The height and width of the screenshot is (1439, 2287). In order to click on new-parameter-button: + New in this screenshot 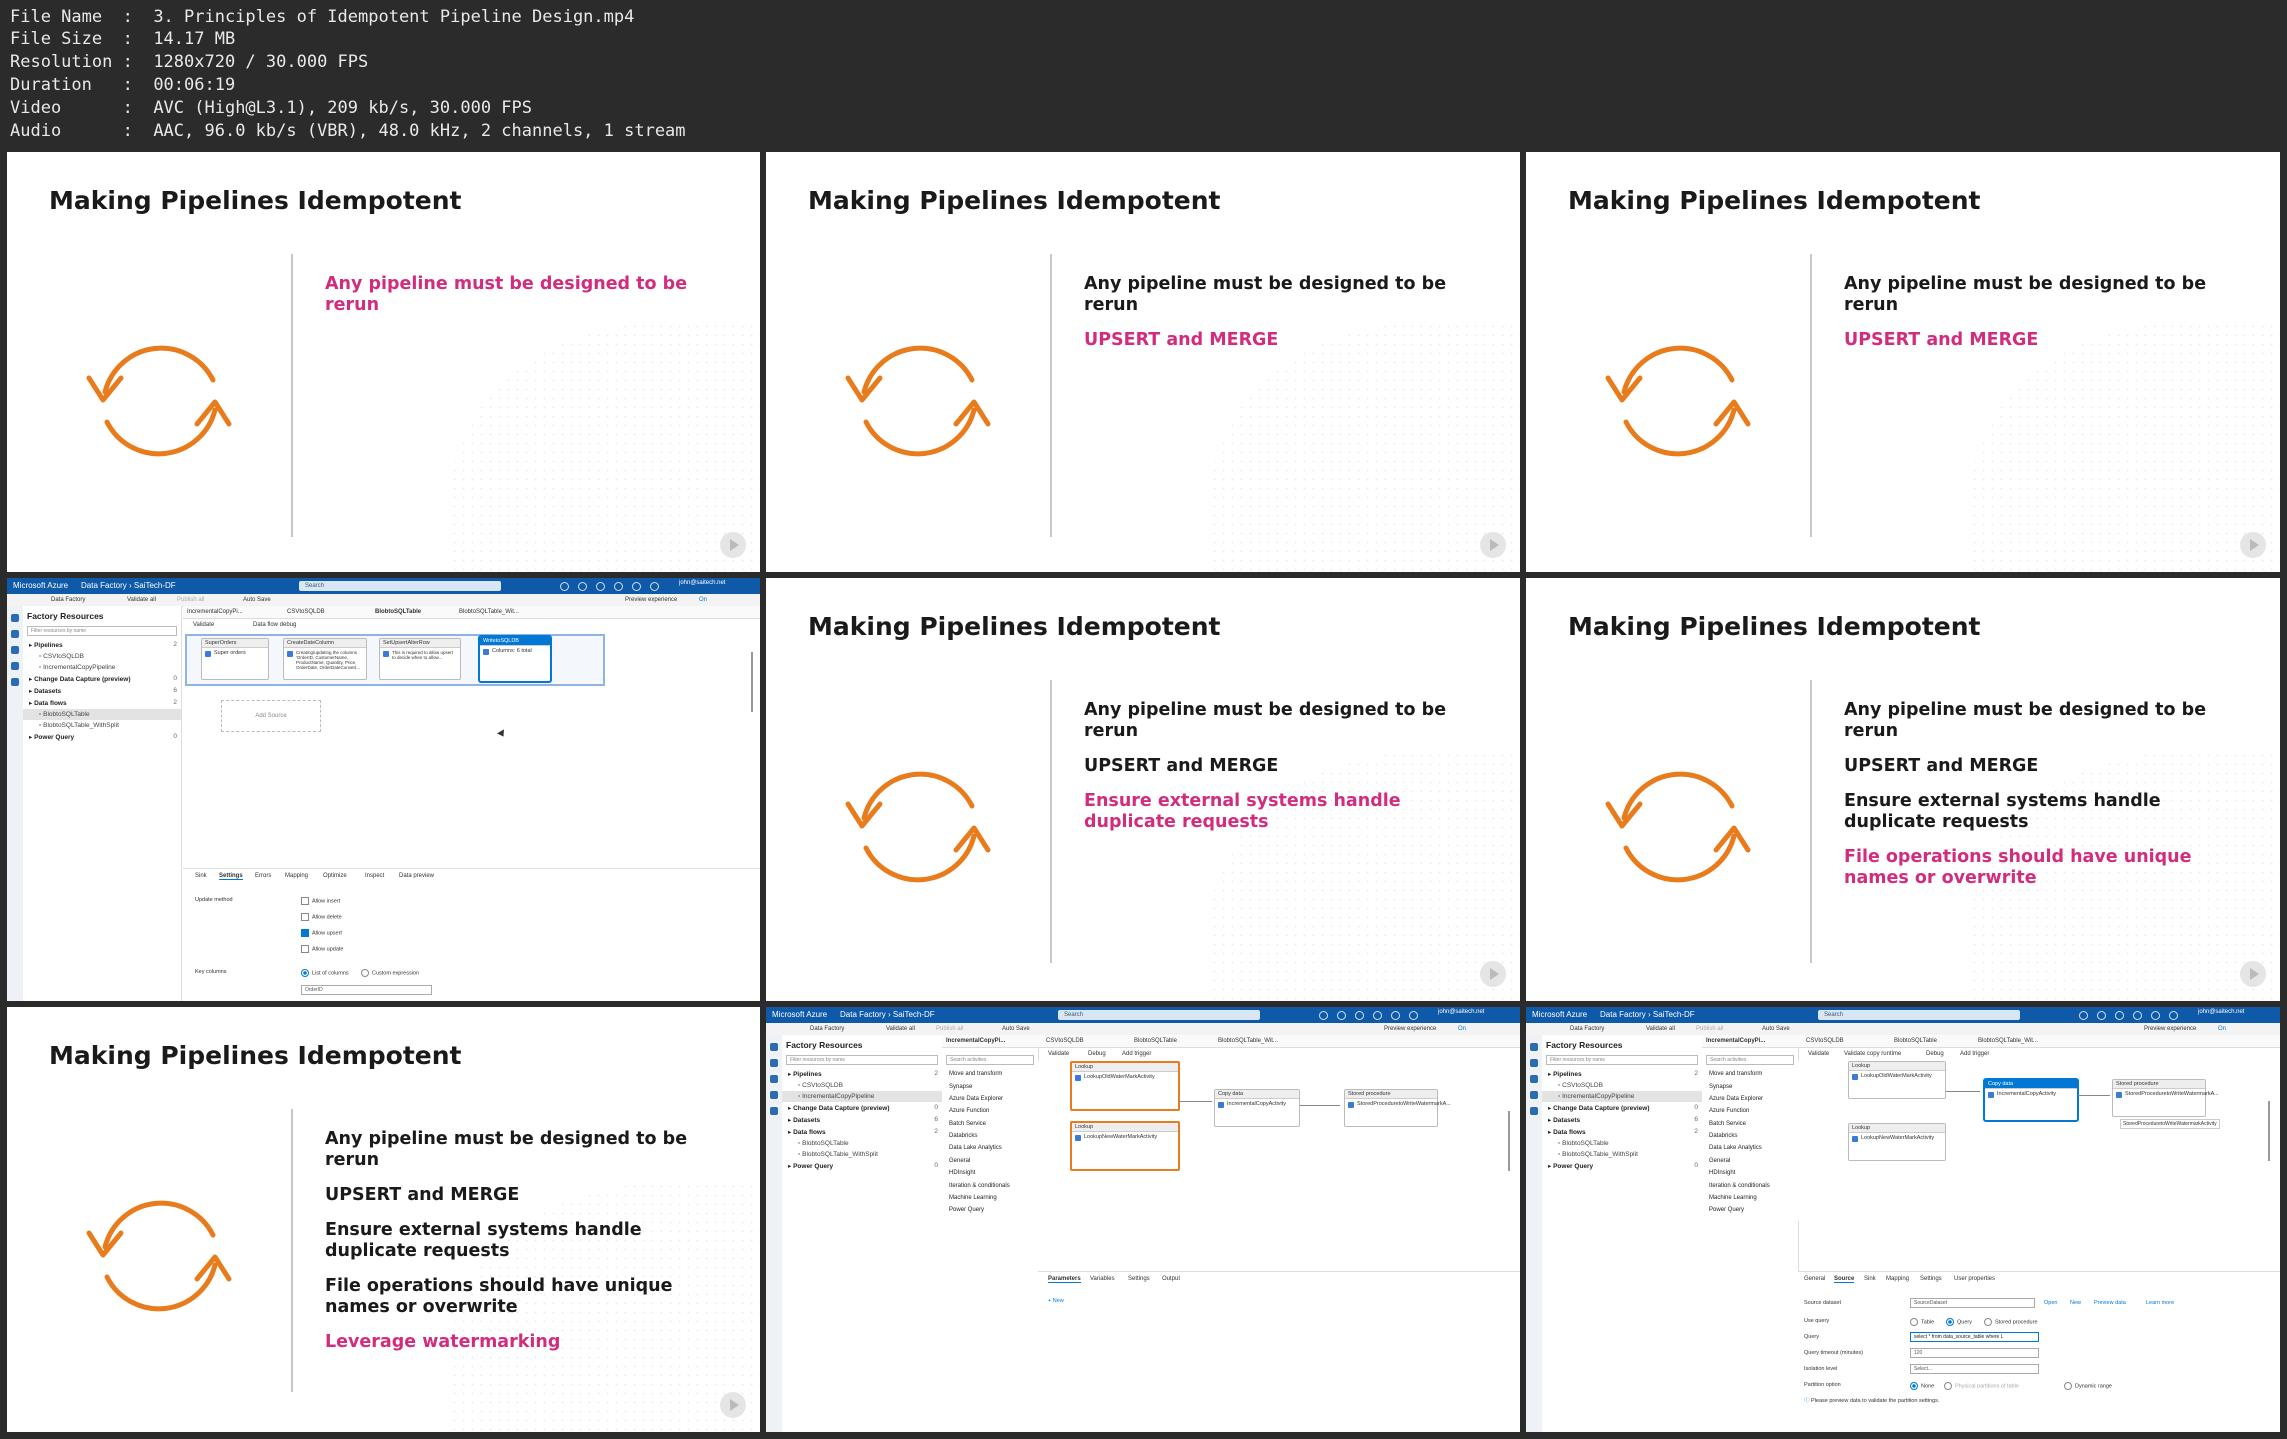, I will do `click(1056, 1301)`.